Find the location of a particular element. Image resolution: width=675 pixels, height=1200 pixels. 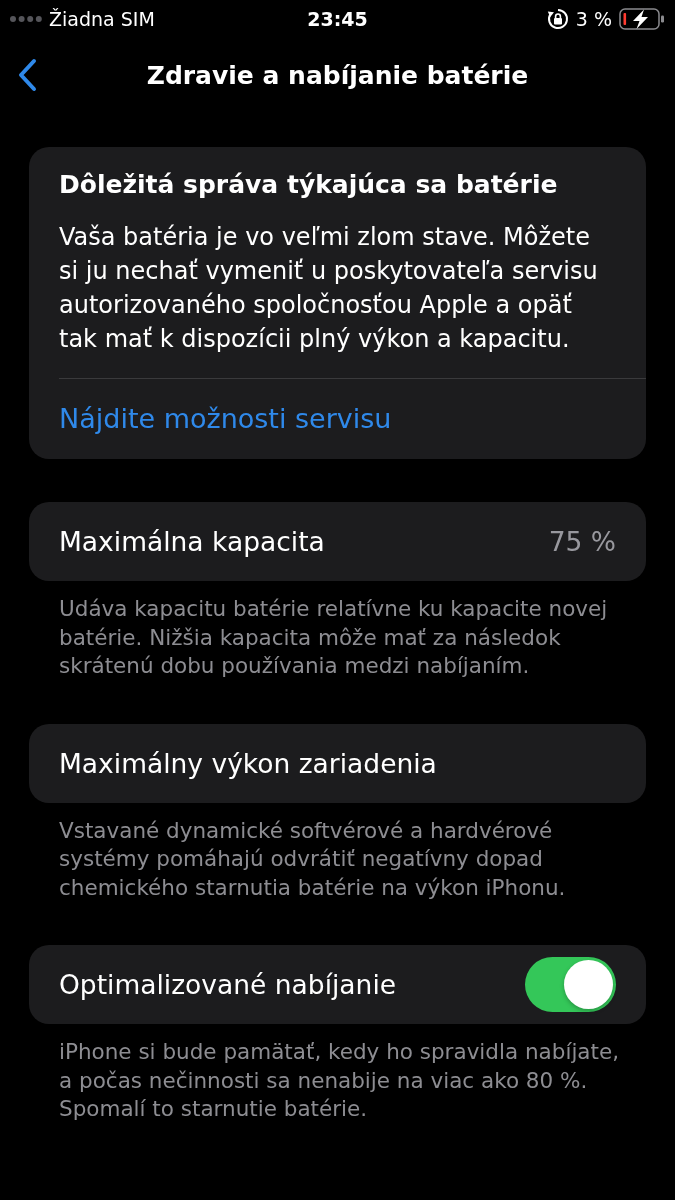

row-label: Maximálna kapacita is located at coordinates (192, 541).